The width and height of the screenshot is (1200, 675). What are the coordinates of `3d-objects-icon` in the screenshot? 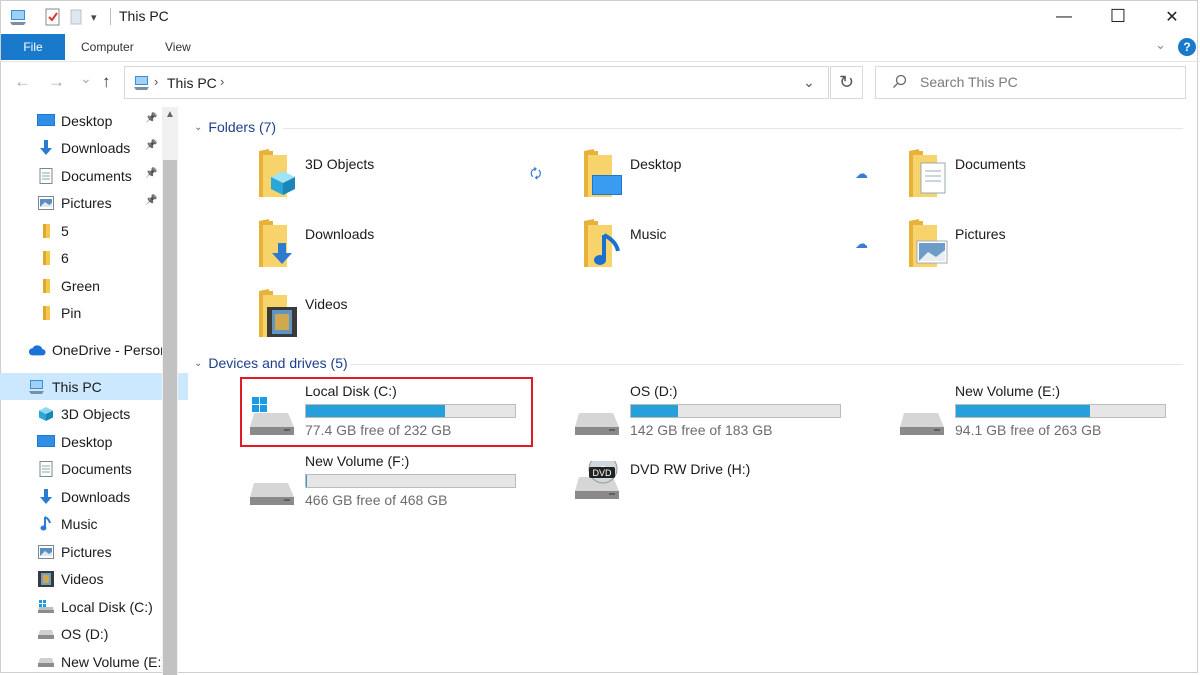 It's located at (46, 414).